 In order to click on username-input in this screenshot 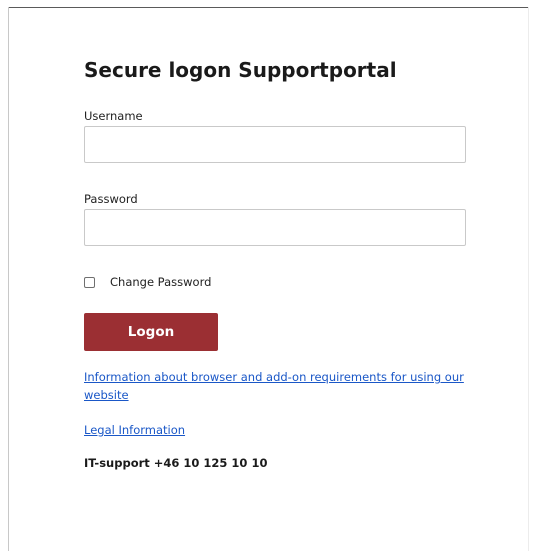, I will do `click(275, 144)`.